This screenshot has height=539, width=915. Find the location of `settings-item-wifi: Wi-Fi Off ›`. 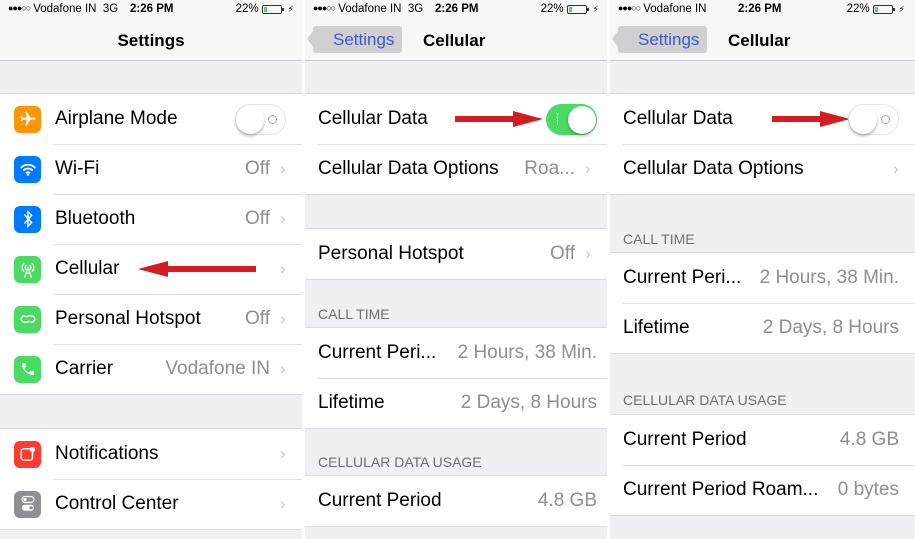

settings-item-wifi: Wi-Fi Off › is located at coordinates (151, 169).